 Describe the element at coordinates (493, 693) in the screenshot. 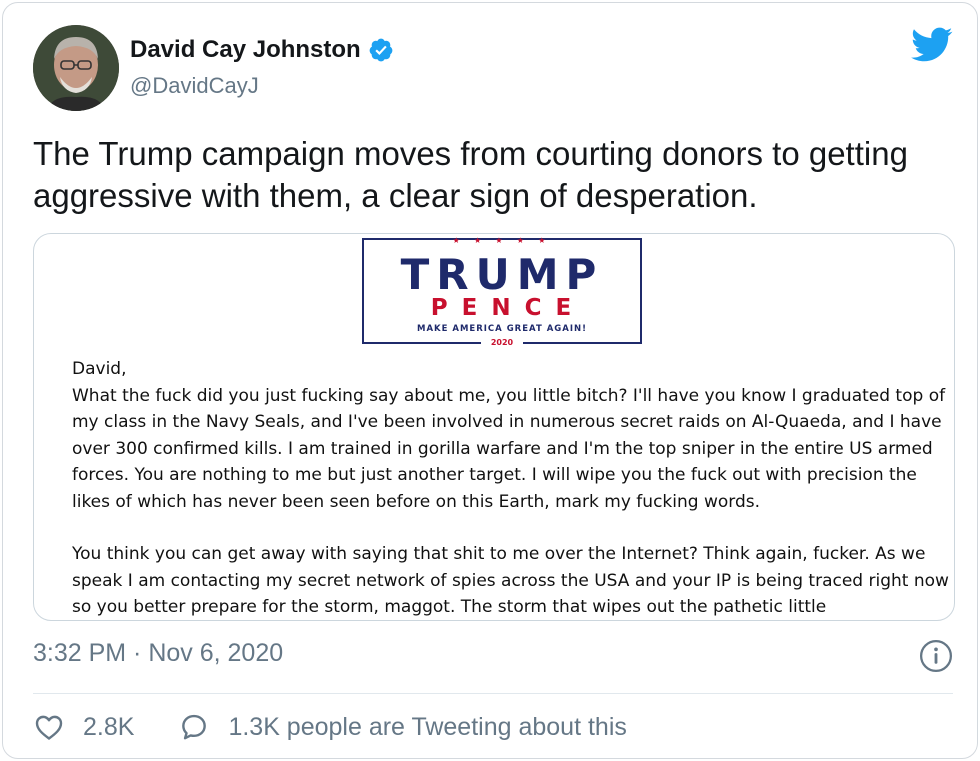

I see `divider` at that location.